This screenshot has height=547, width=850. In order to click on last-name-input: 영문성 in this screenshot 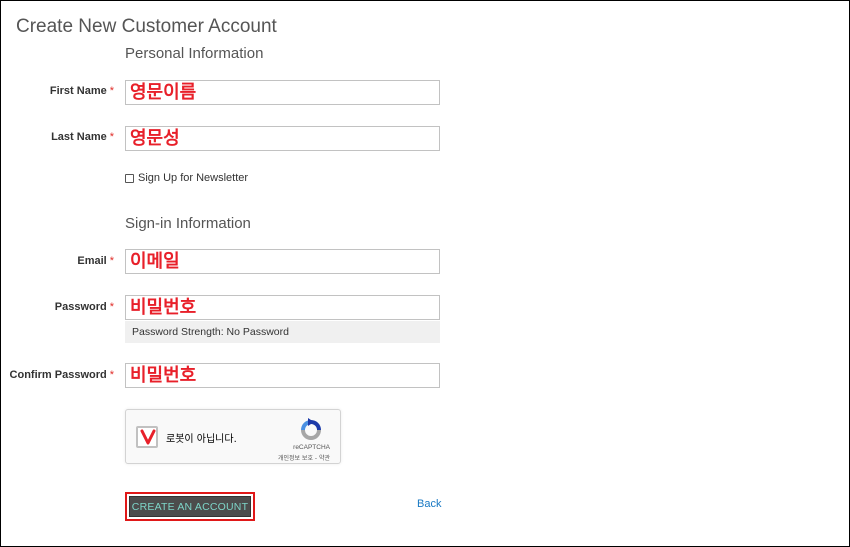, I will do `click(282, 138)`.